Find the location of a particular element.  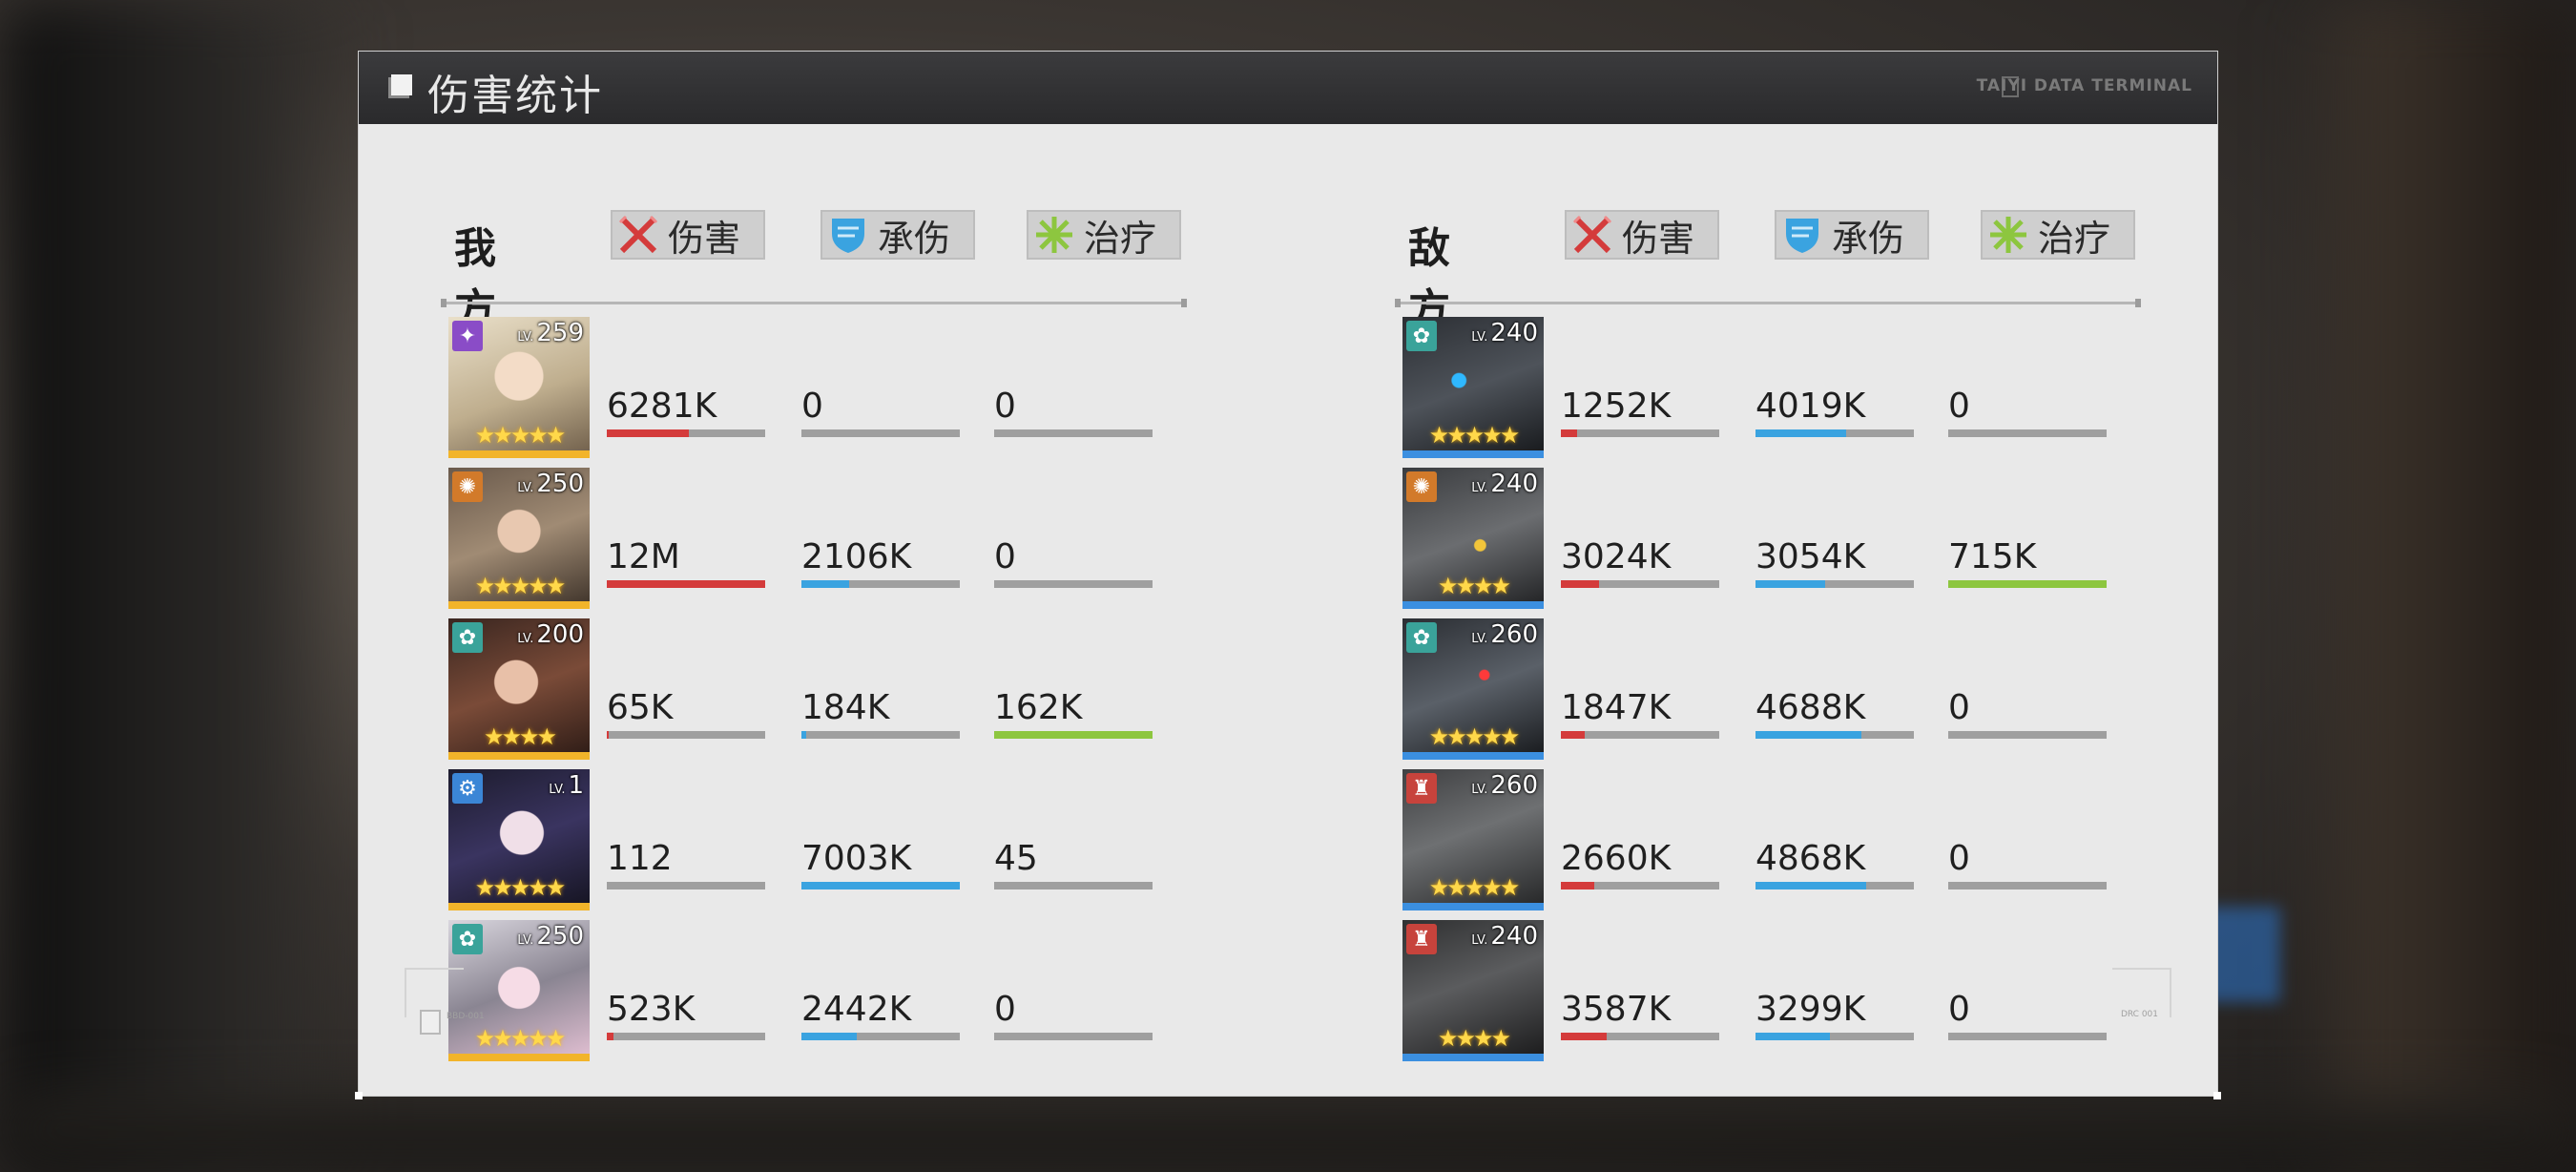

unit-portrait: ✺ LV. 250 ★★★★★ is located at coordinates (519, 538).